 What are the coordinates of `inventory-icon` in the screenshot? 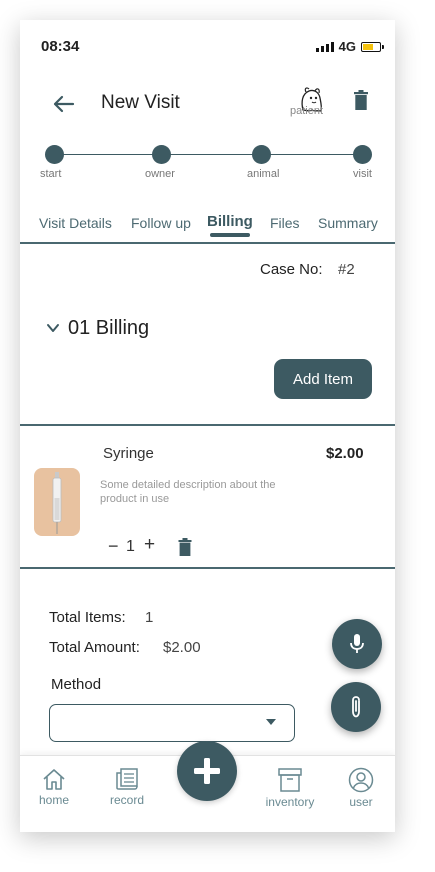 It's located at (290, 780).